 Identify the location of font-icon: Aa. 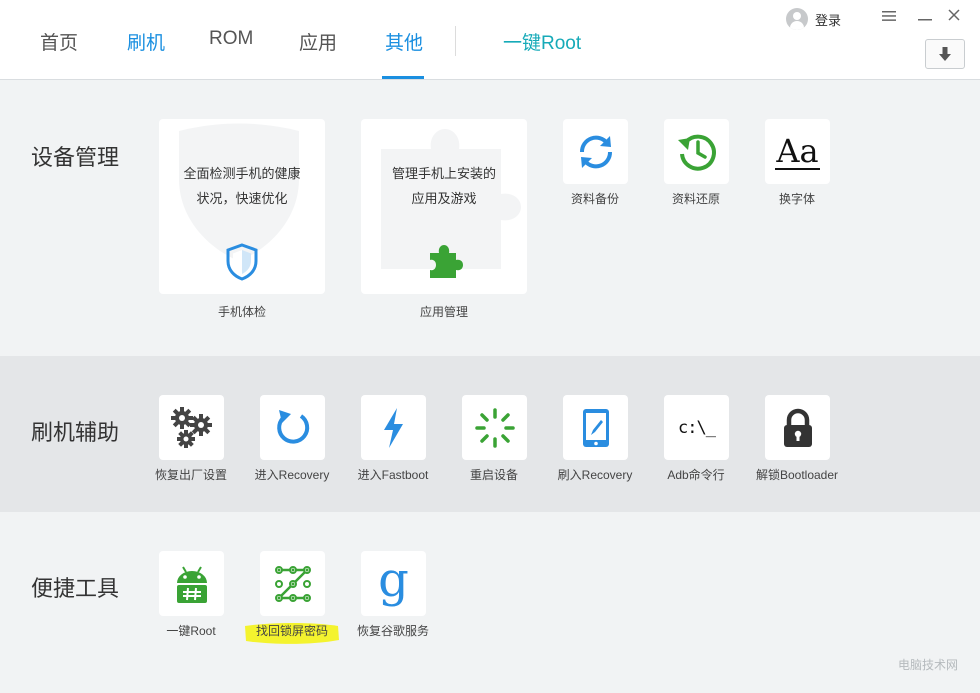
(797, 150).